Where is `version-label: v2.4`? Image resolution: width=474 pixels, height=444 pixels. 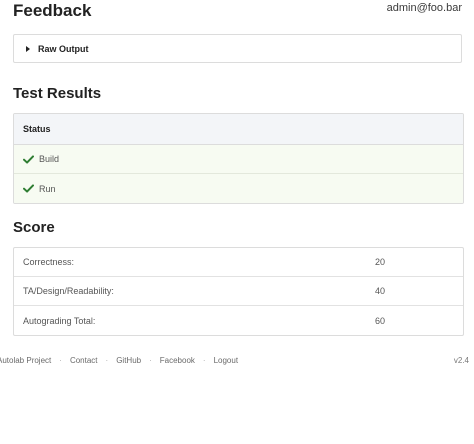 version-label: v2.4 is located at coordinates (461, 360).